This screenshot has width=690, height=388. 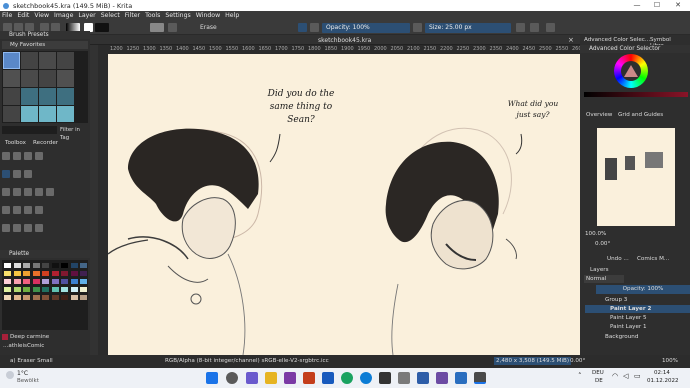 What do you see at coordinates (328, 378) in the screenshot?
I see `word-icon` at bounding box center [328, 378].